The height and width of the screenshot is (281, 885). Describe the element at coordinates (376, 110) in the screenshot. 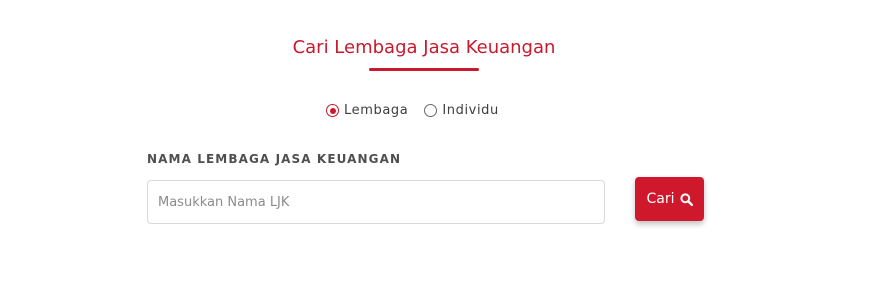

I see `radio-label-lembaga: Lembaga` at that location.